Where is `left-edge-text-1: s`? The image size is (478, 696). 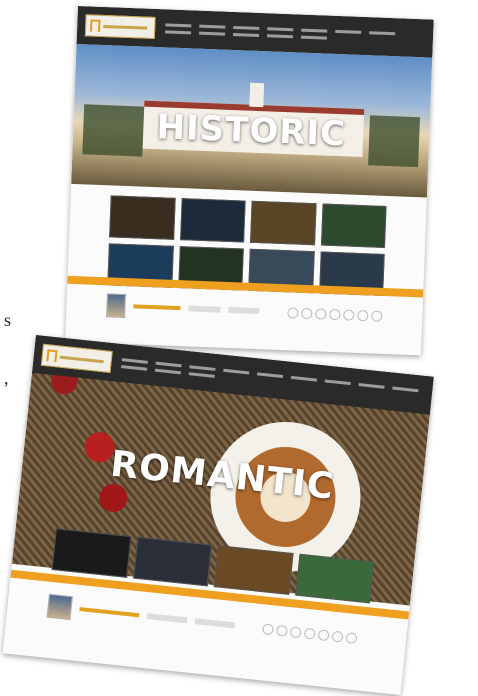
left-edge-text-1: s is located at coordinates (8, 320).